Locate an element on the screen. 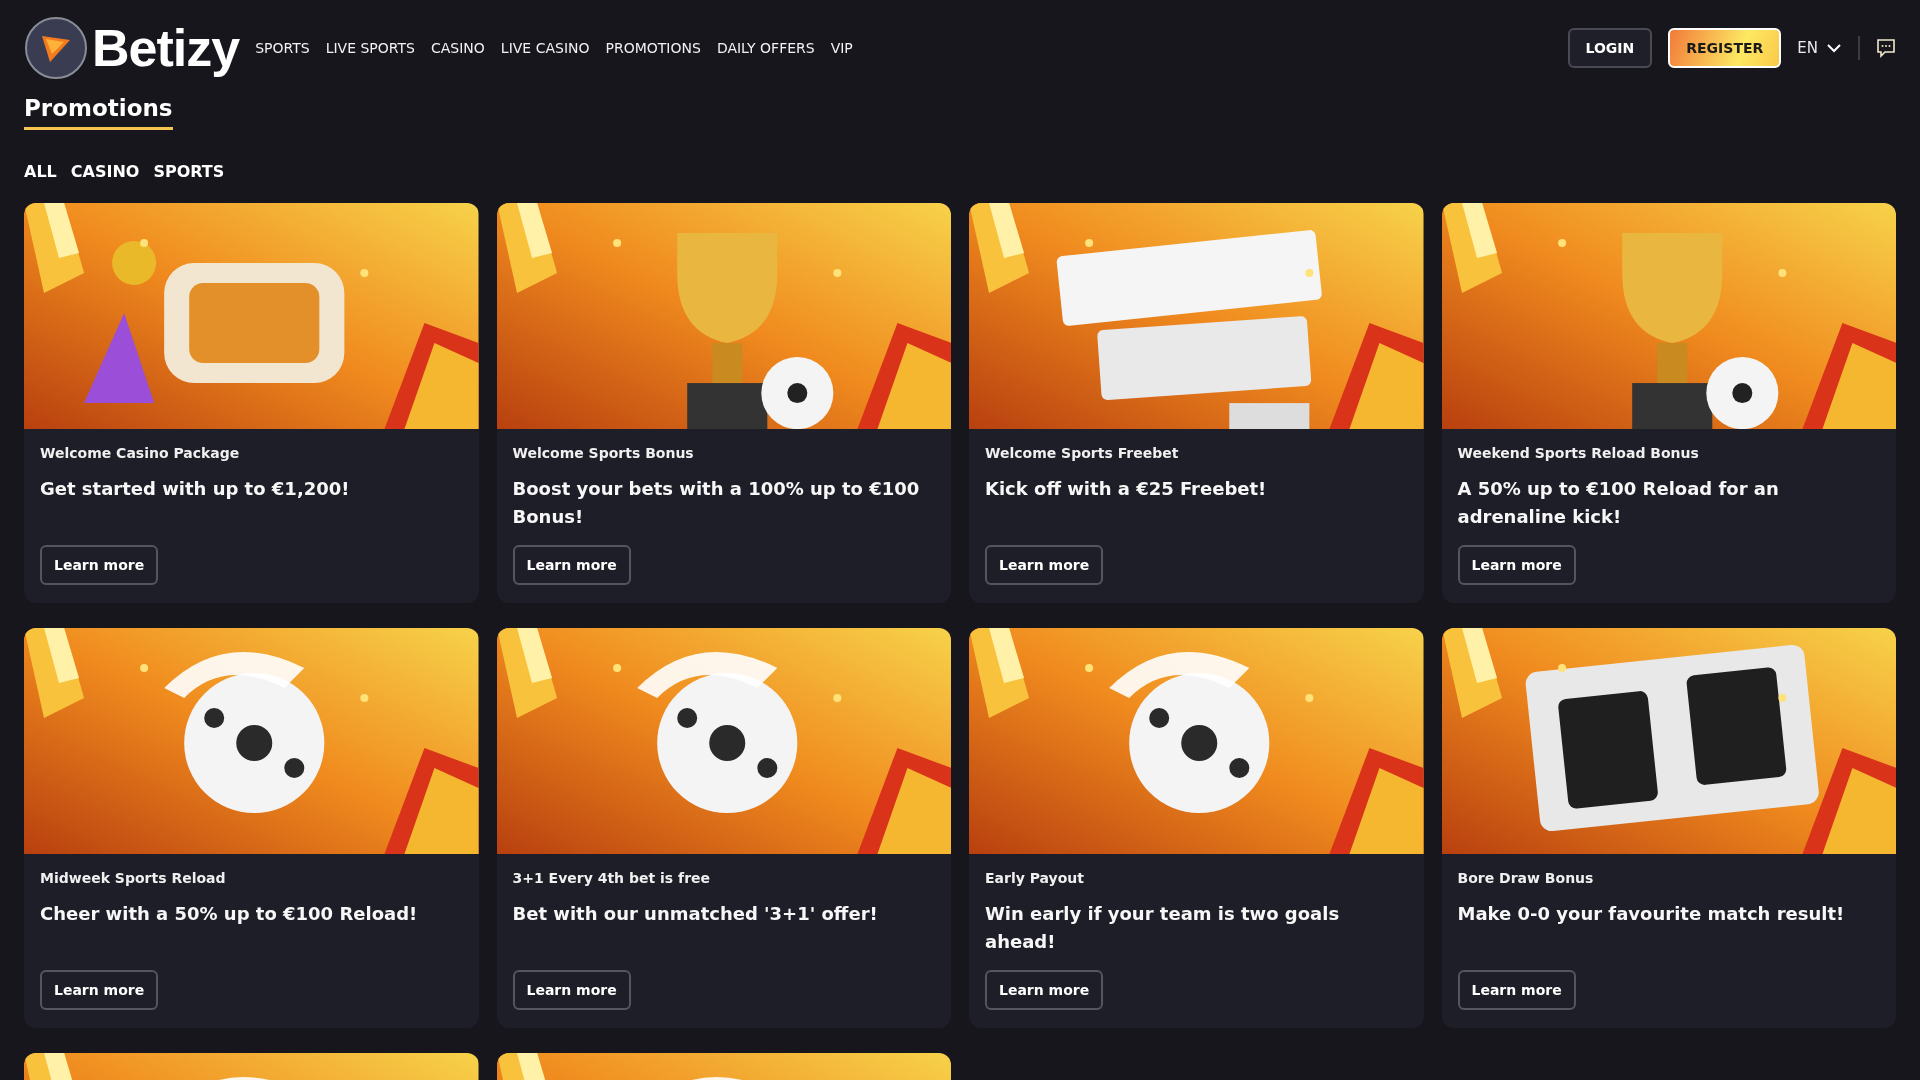 The width and height of the screenshot is (1920, 1080). nav-link: DAILY OFFERS is located at coordinates (765, 47).